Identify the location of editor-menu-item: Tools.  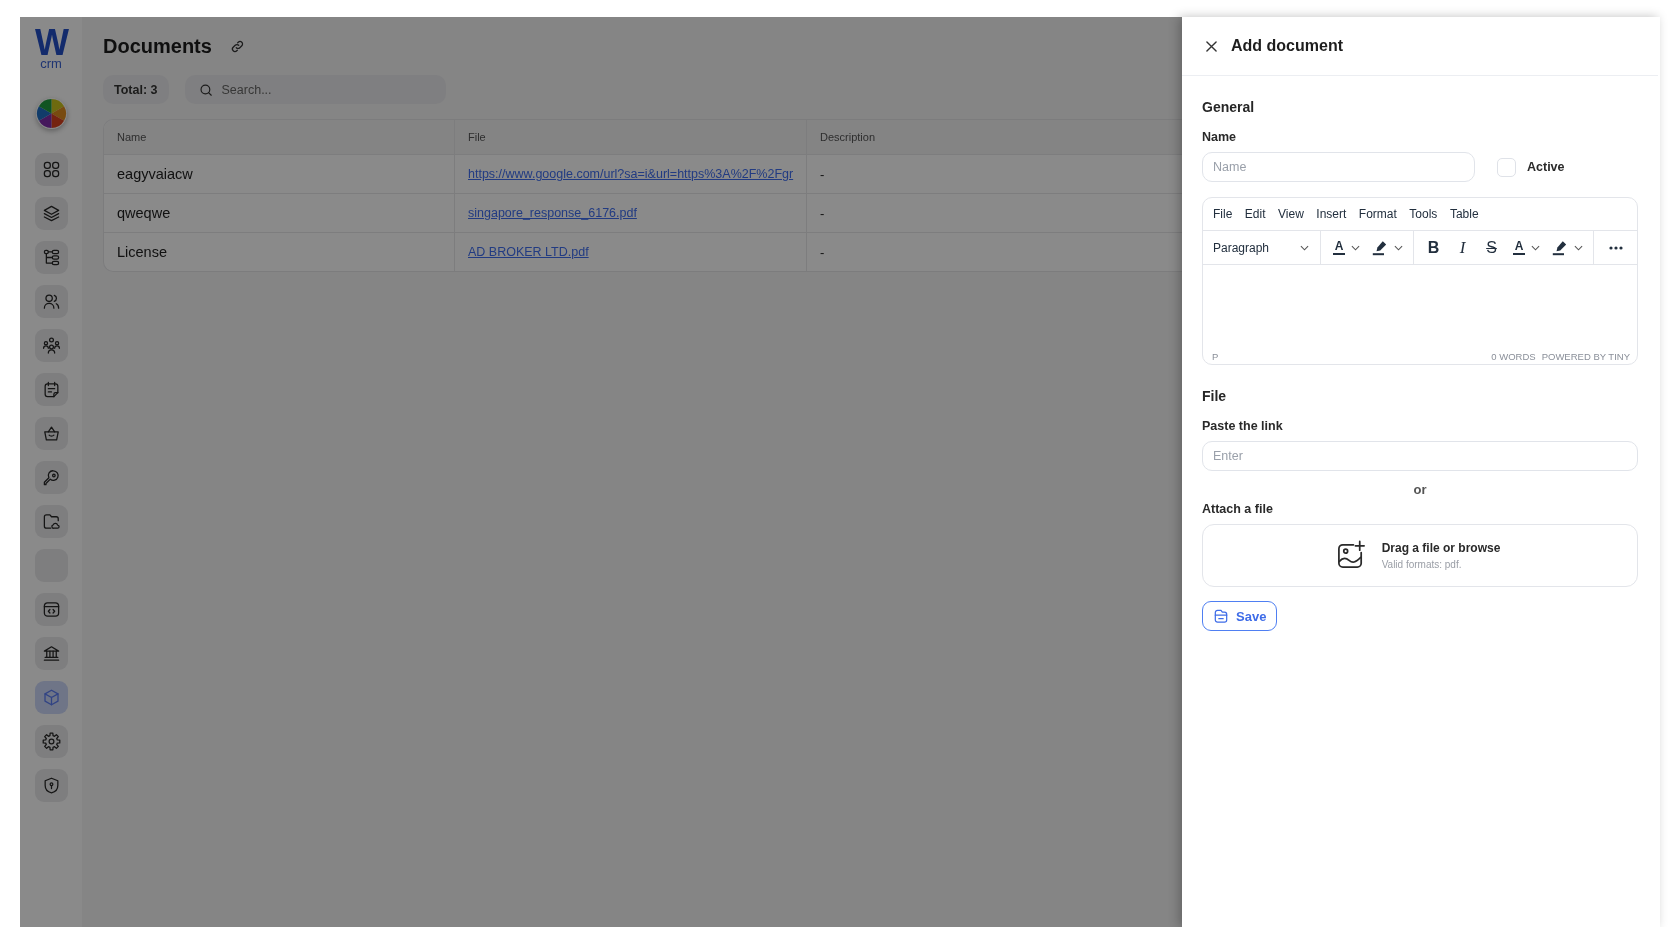
(1423, 214).